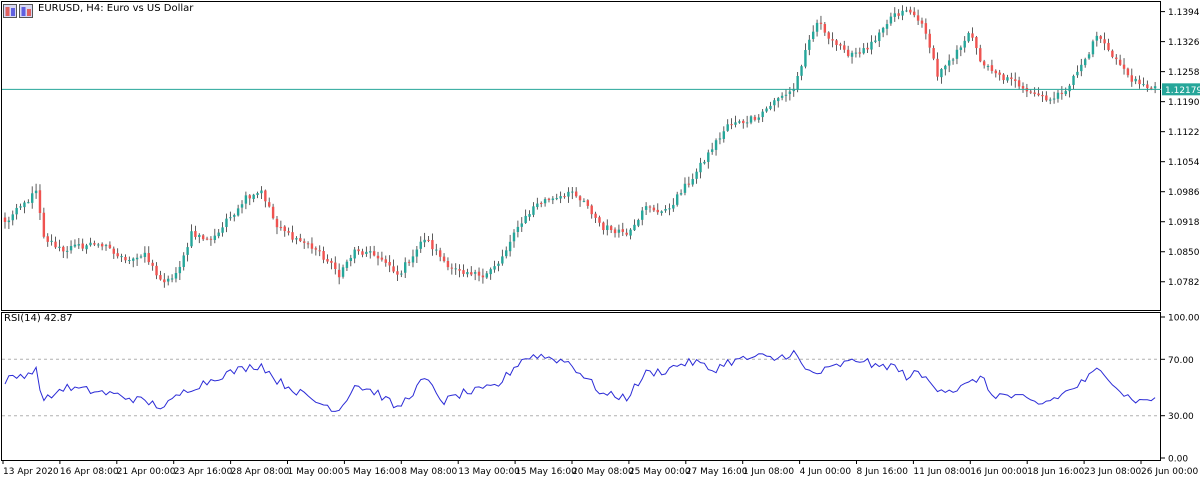 This screenshot has width=1200, height=484. Describe the element at coordinates (316, 472) in the screenshot. I see `time-tick-label: 1 May 00:00` at that location.